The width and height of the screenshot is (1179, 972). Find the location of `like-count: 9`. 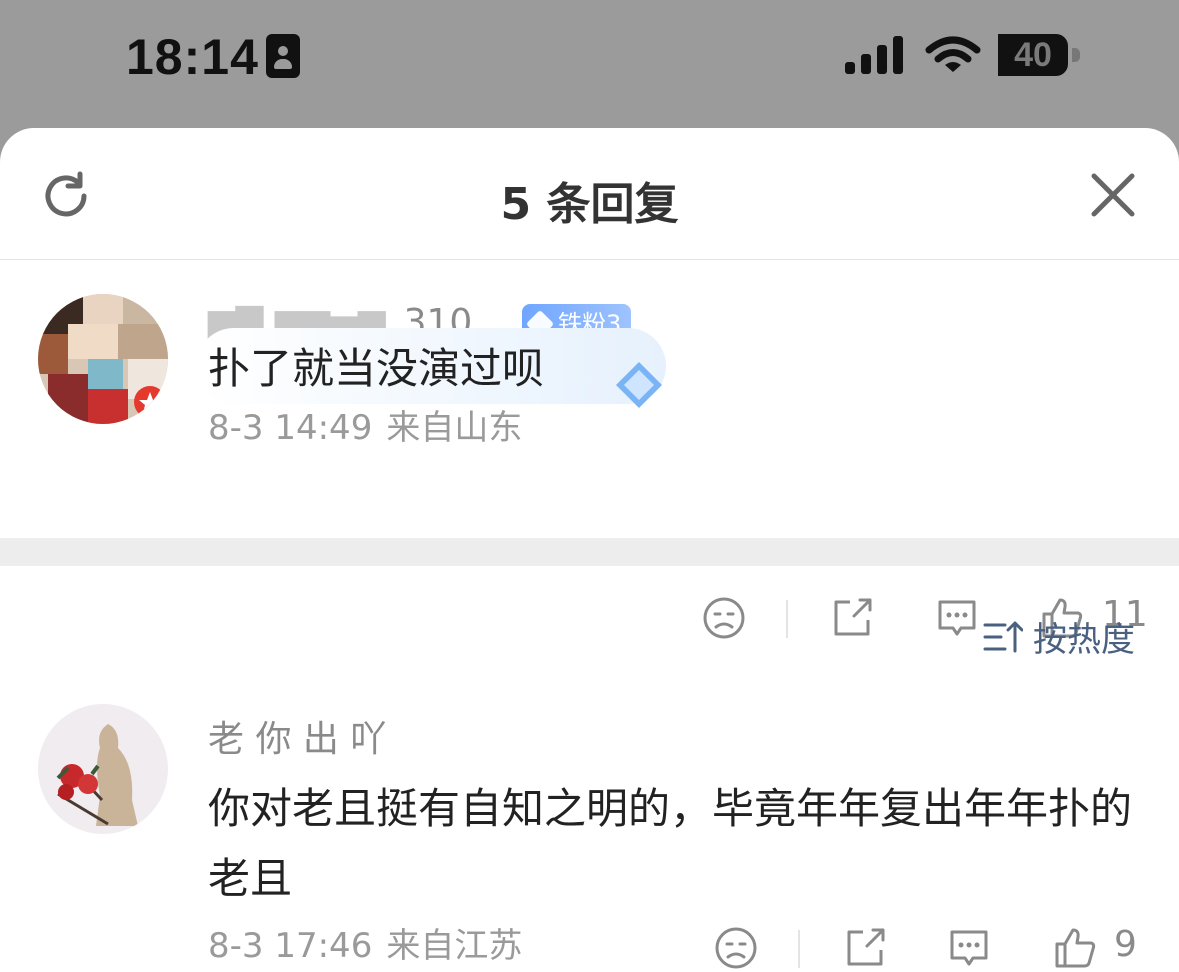

like-count: 9 is located at coordinates (1125, 944).